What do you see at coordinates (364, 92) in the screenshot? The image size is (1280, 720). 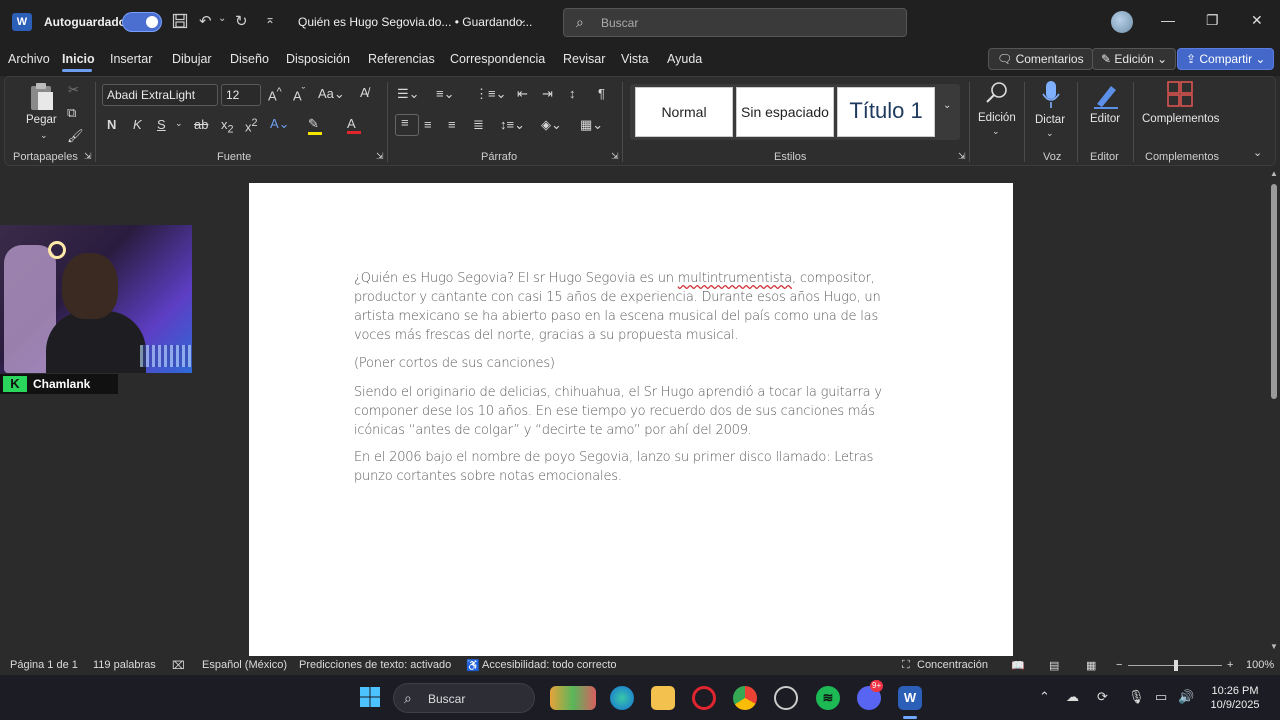 I see `clear-formatting-icon: A̸` at bounding box center [364, 92].